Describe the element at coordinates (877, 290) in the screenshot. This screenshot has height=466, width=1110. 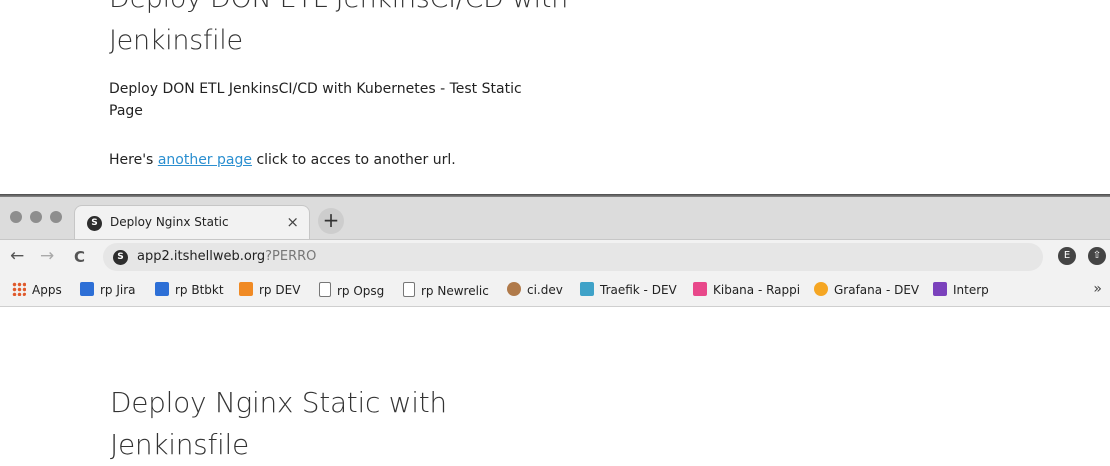
I see `bookmark-label: Grafana - DEV` at that location.